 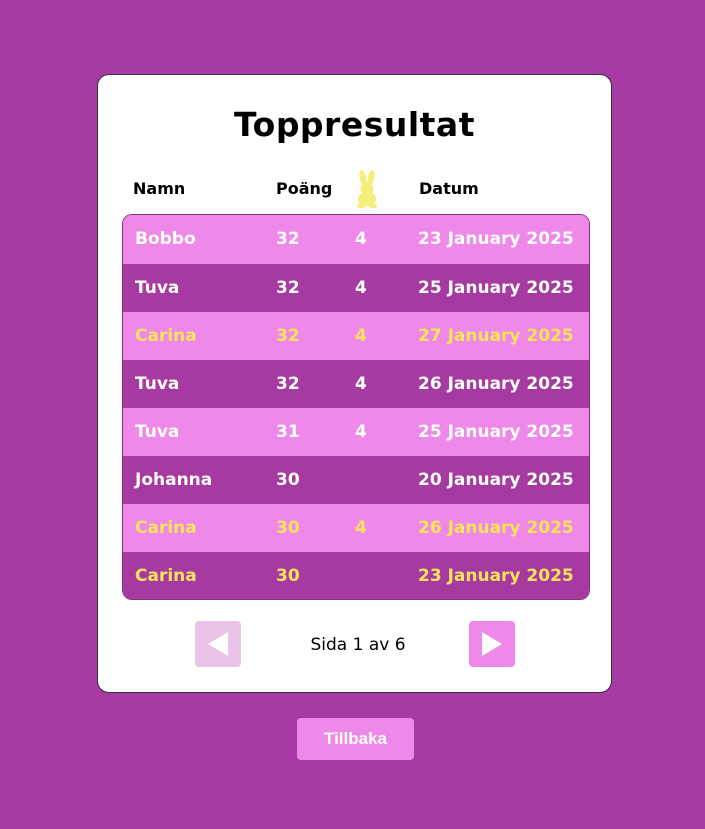 What do you see at coordinates (304, 188) in the screenshot?
I see `header-score: Poäng` at bounding box center [304, 188].